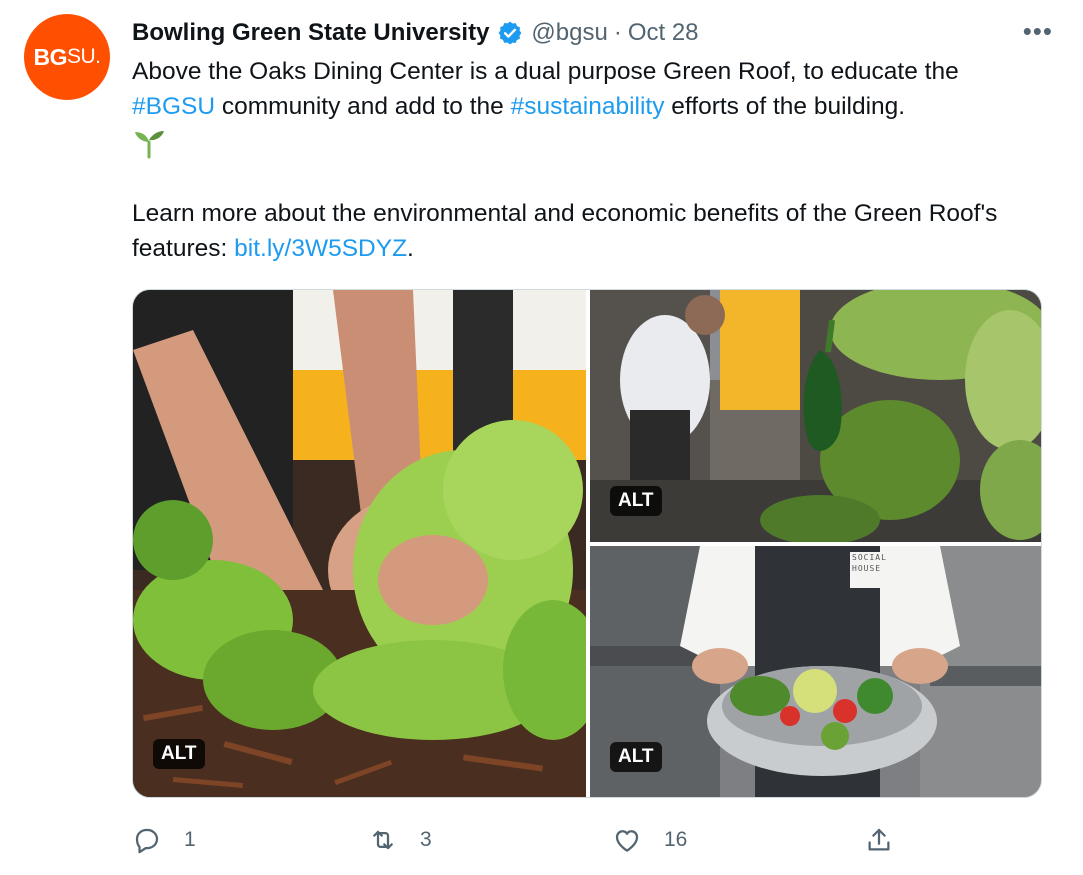 This screenshot has width=1083, height=875. I want to click on action-bar: 1 3 16, so click(522, 840).